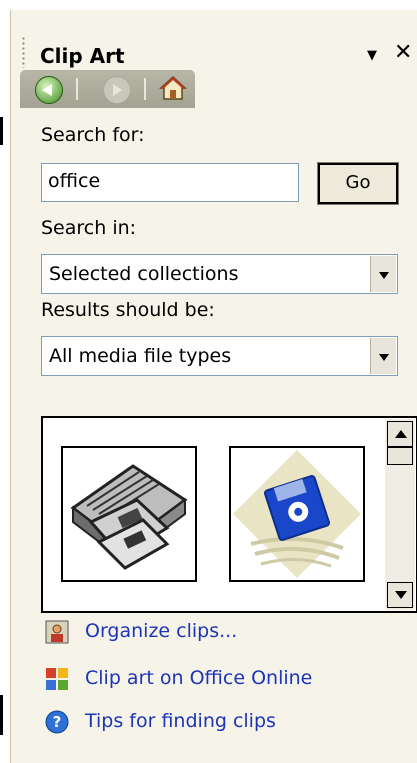 The width and height of the screenshot is (417, 763). I want to click on pane-title: Clip Art, so click(82, 56).